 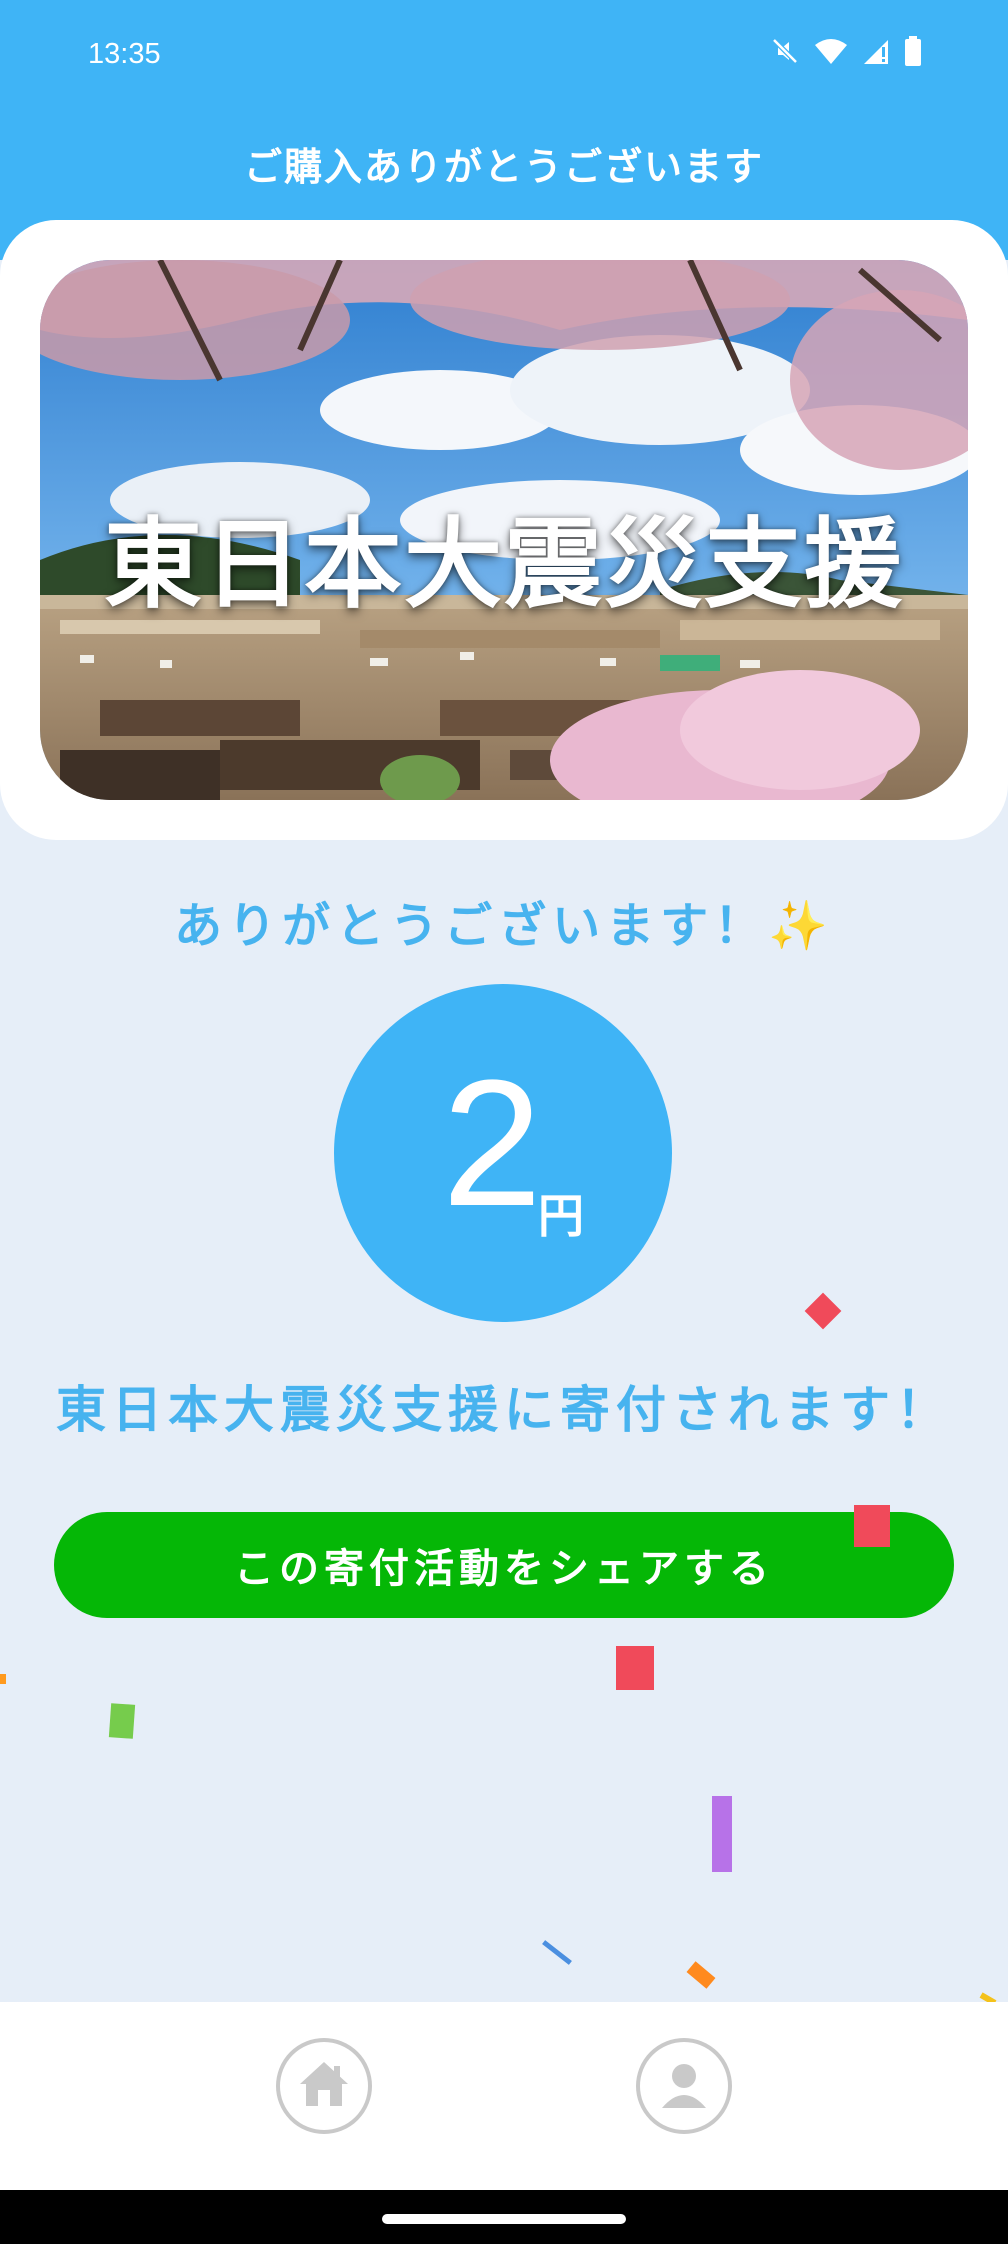 I want to click on sparkle-icon: ✨, so click(x=801, y=926).